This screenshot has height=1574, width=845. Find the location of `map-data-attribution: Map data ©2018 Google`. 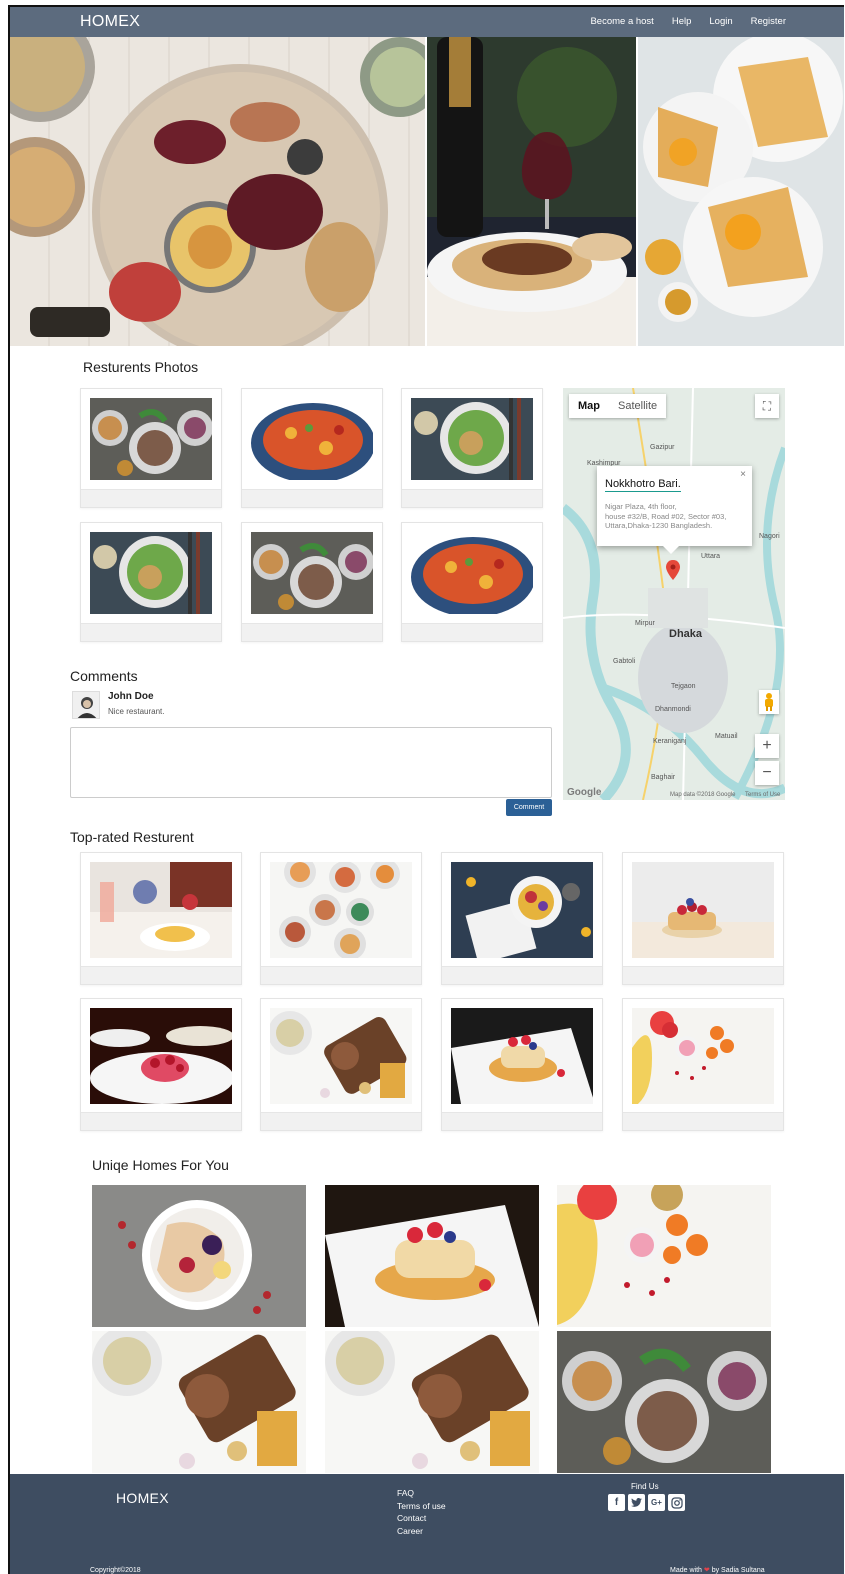

map-data-attribution: Map data ©2018 Google is located at coordinates (703, 795).